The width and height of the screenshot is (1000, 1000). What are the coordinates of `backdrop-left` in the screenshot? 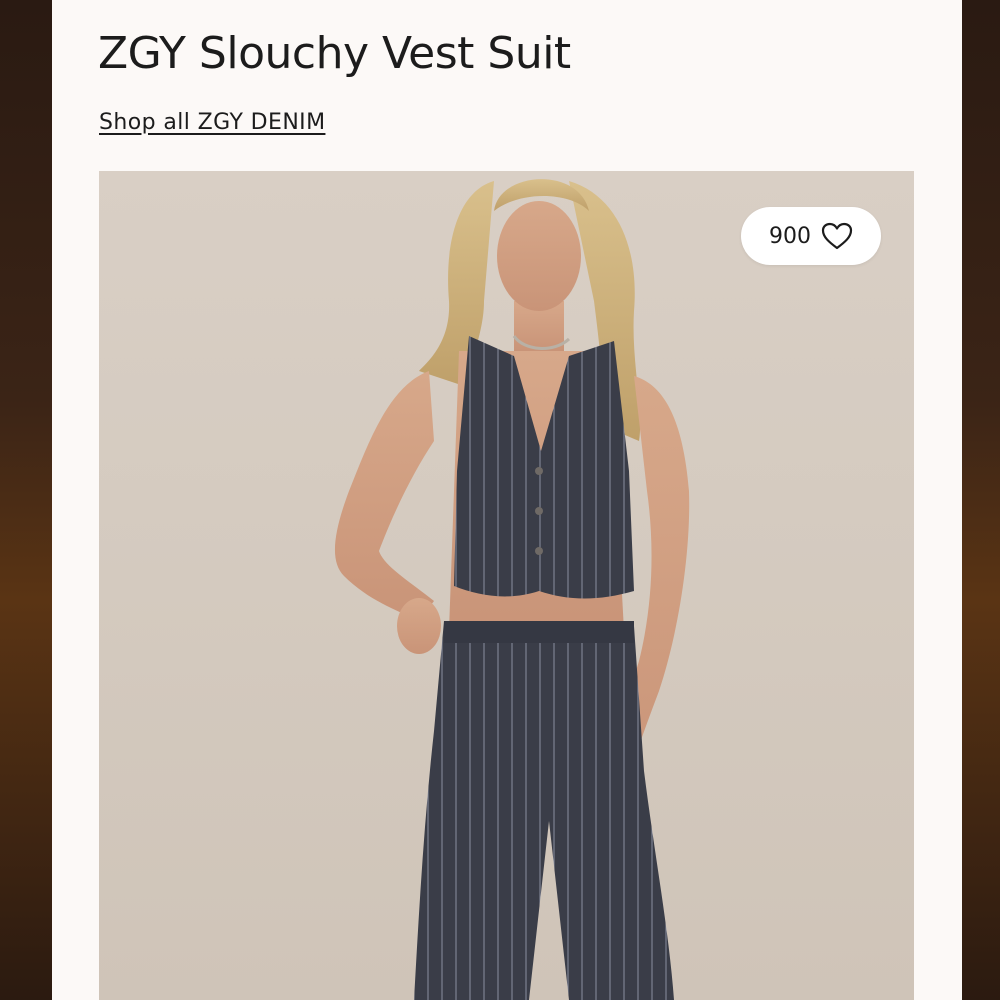 It's located at (26, 500).